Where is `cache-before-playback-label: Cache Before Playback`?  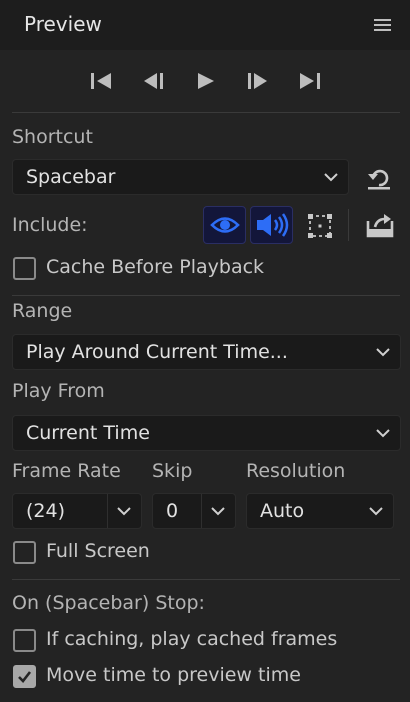
cache-before-playback-label: Cache Before Playback is located at coordinates (155, 267).